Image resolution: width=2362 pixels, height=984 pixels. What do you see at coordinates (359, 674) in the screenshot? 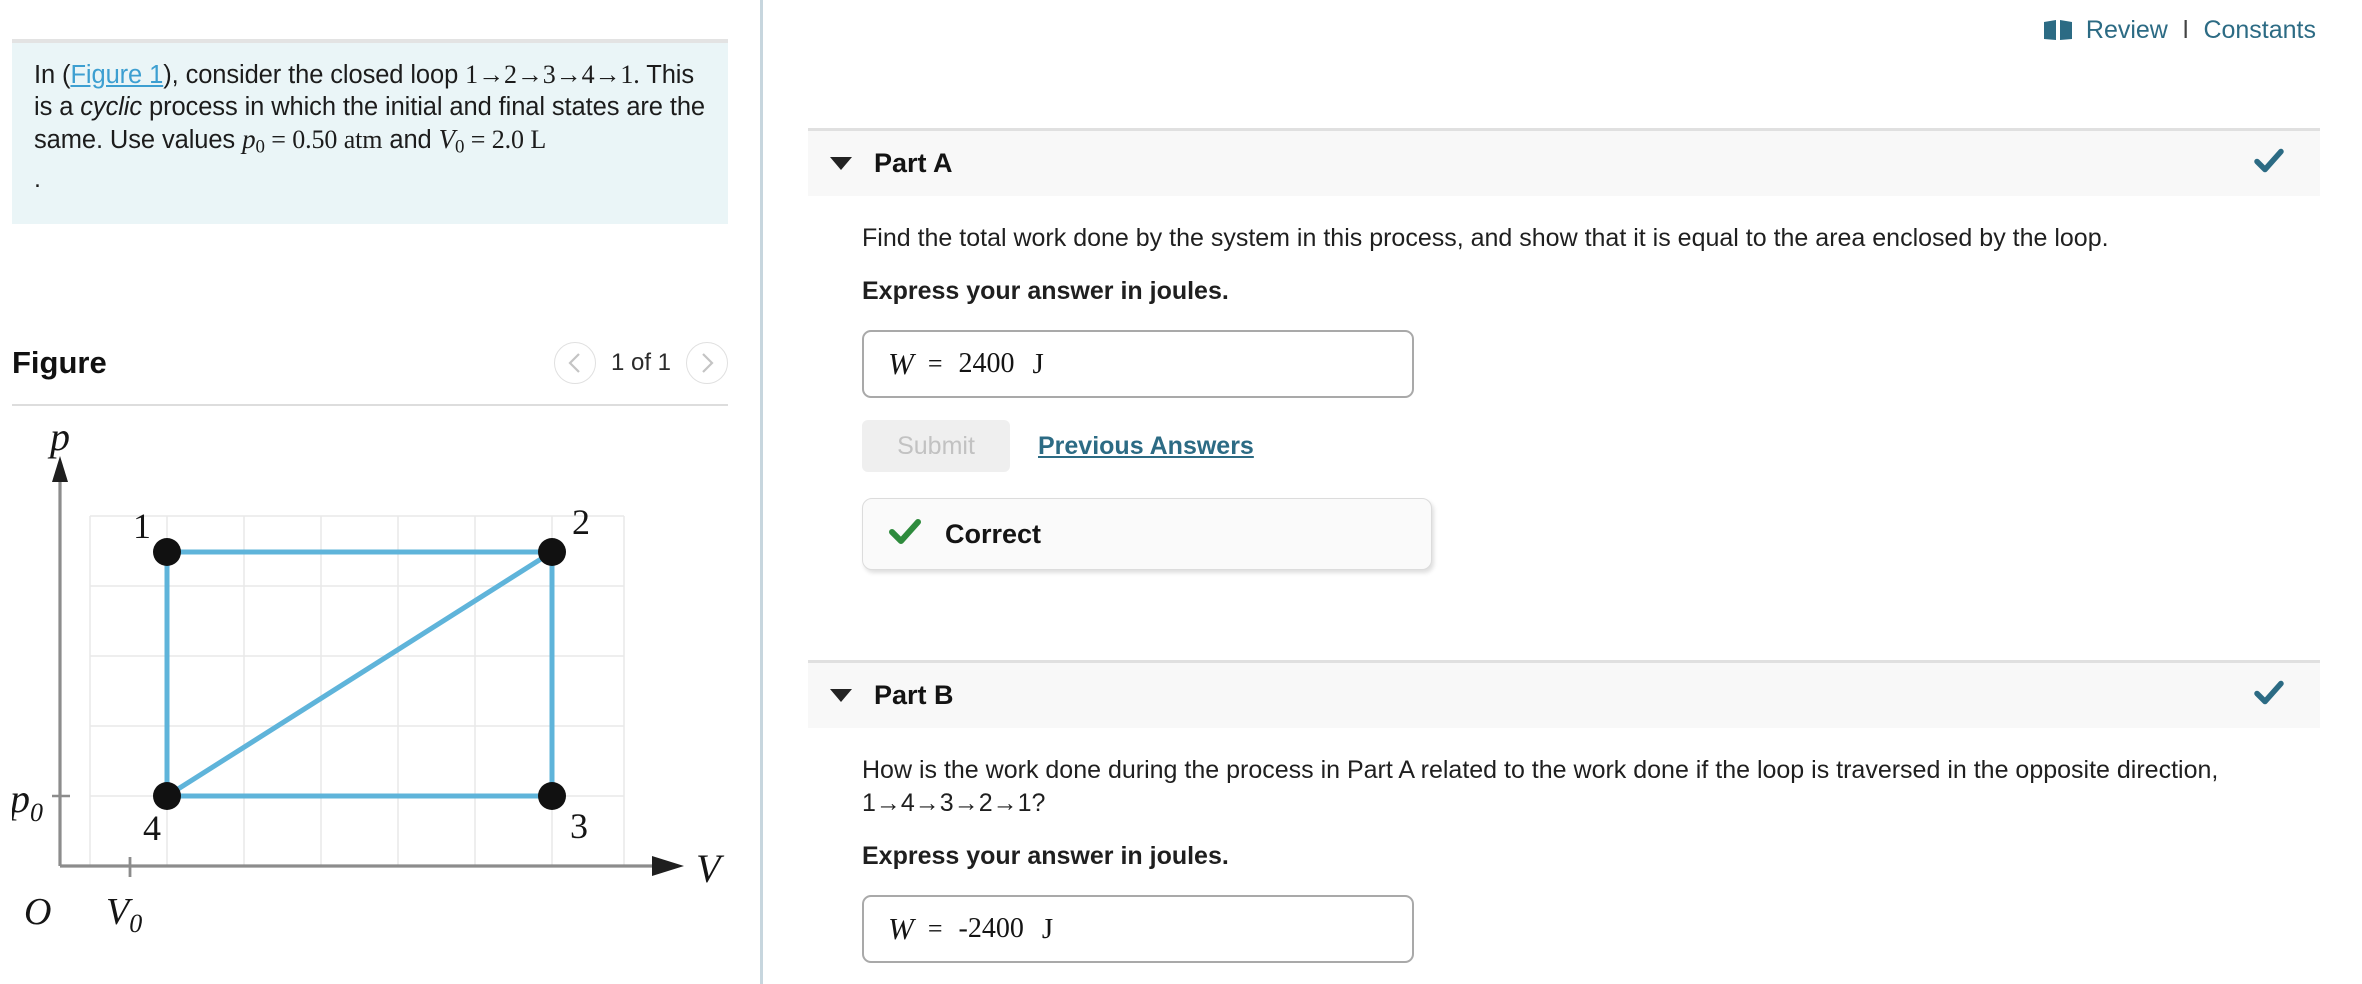
I see `loop-path` at bounding box center [359, 674].